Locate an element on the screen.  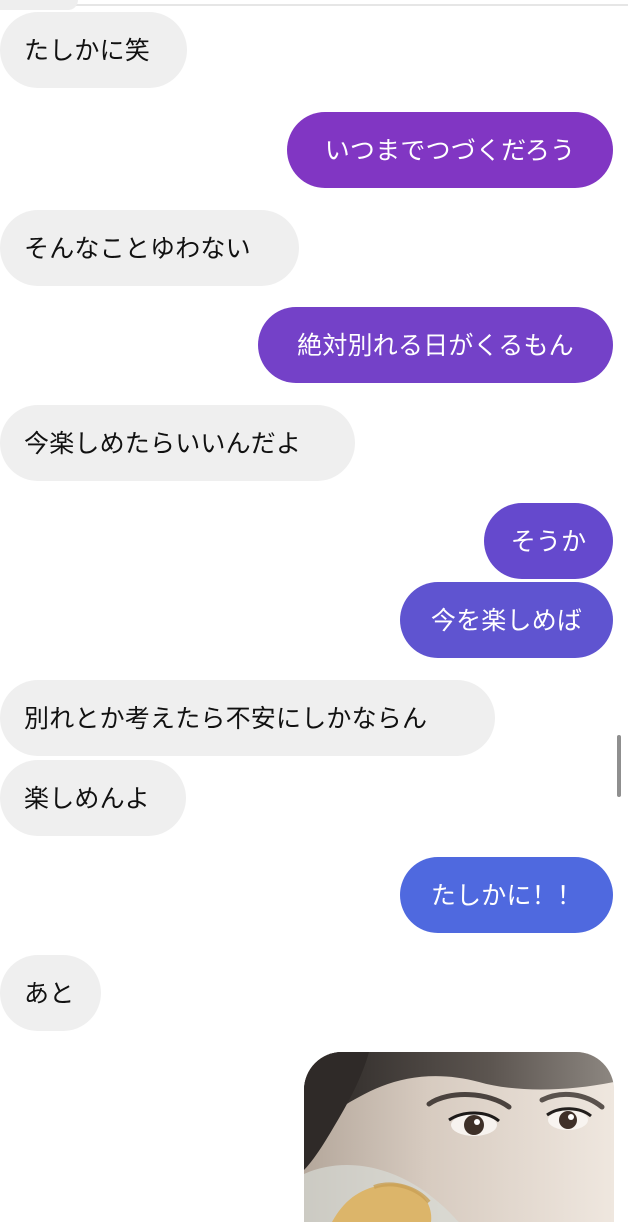
received-message-bubble: 今楽しめたらいいんだよ is located at coordinates (177, 443).